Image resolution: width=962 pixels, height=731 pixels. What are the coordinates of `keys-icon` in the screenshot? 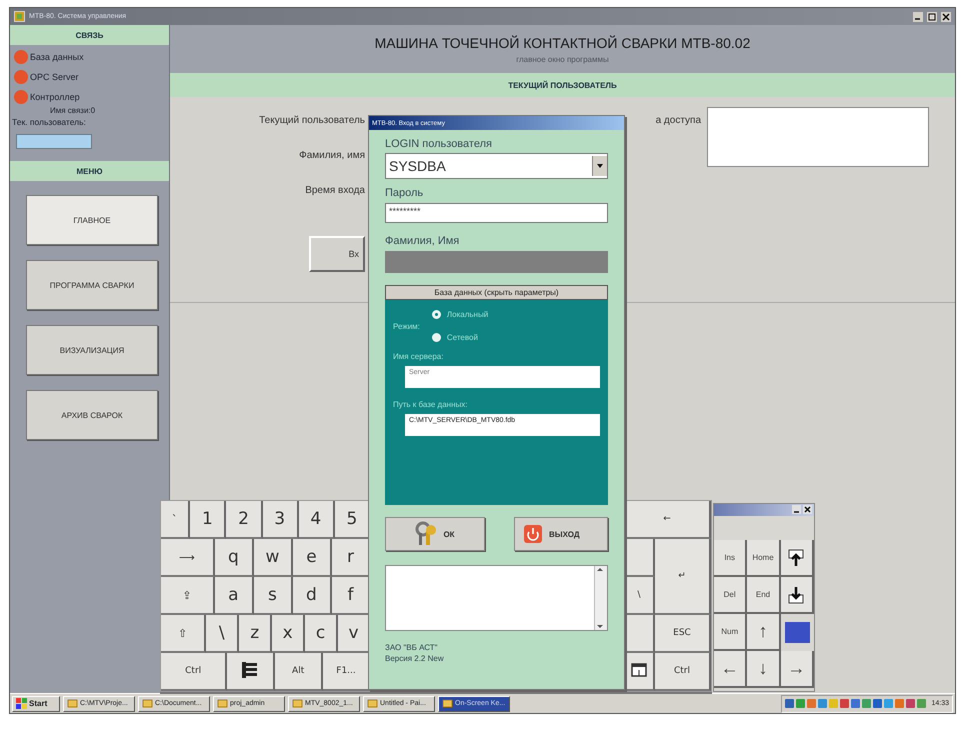 It's located at (426, 534).